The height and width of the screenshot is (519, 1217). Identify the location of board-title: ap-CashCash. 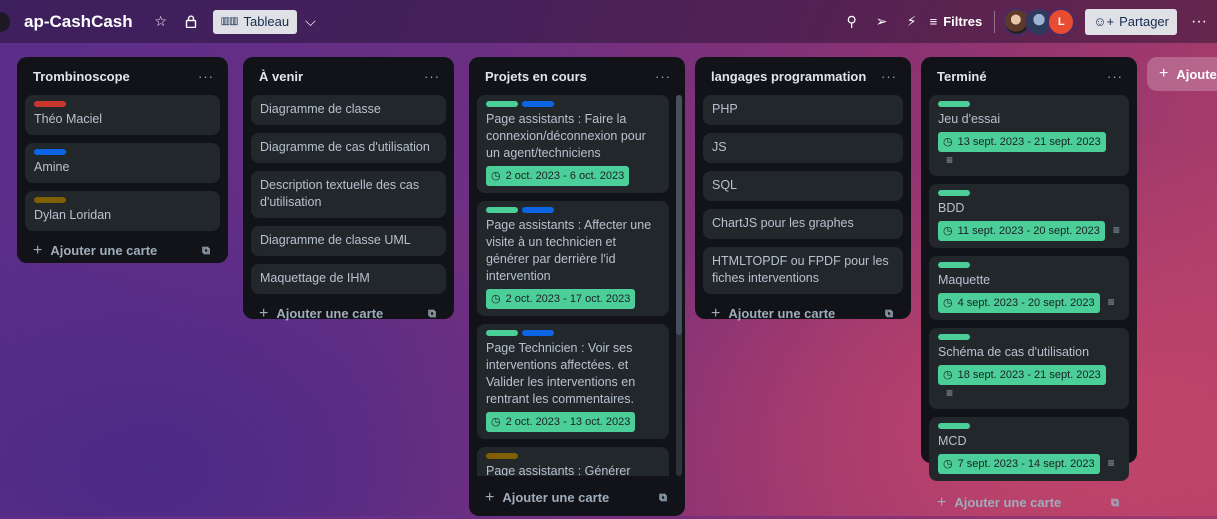
(78, 22).